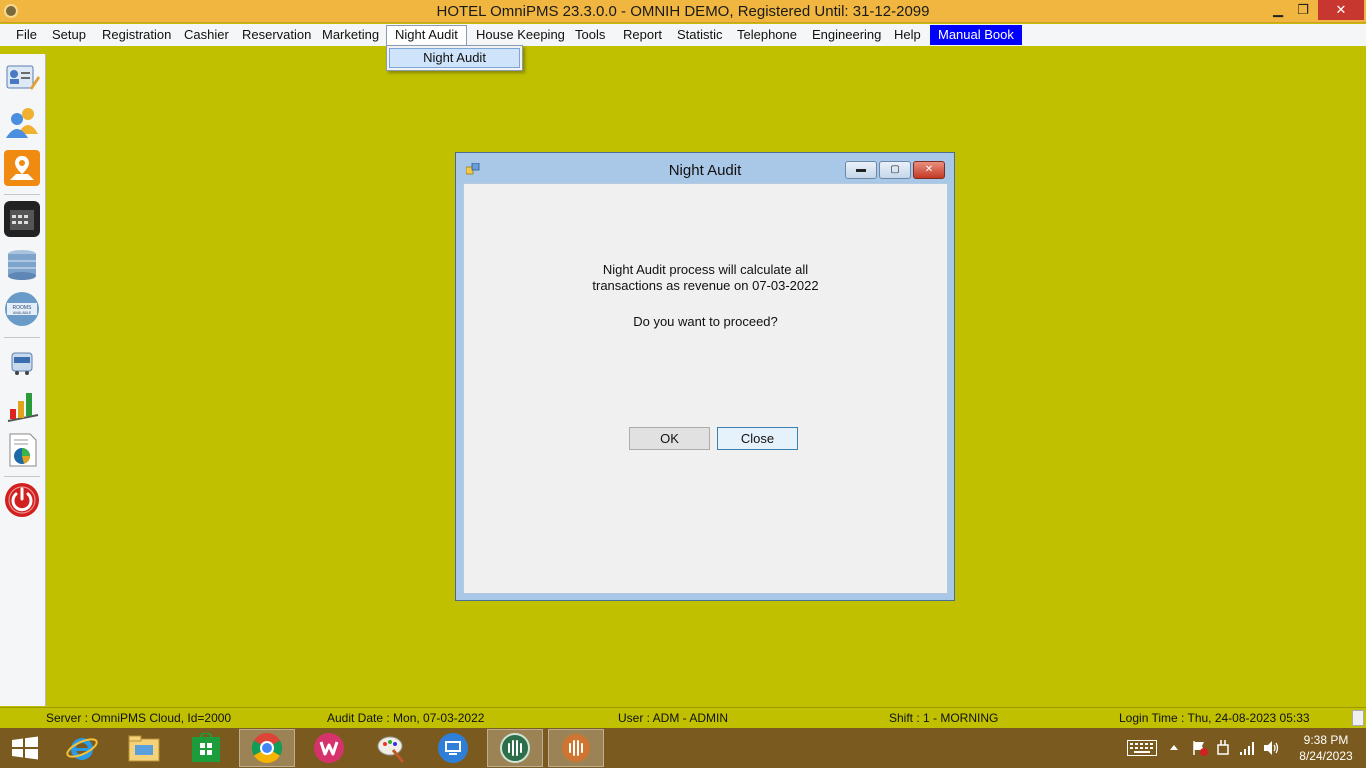  I want to click on menu-file: File, so click(26, 35).